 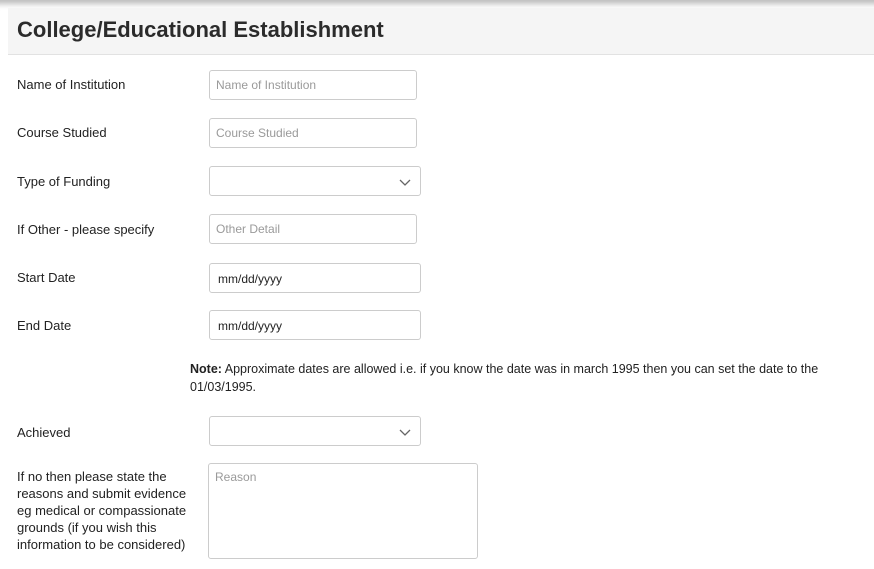 What do you see at coordinates (315, 325) in the screenshot?
I see `end-date-input: mm/dd/yyyy` at bounding box center [315, 325].